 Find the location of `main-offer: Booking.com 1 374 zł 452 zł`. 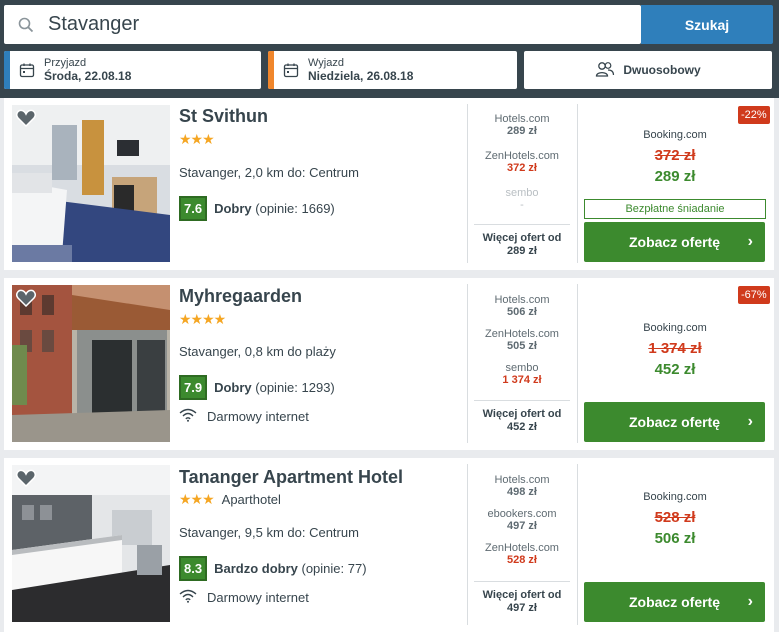

main-offer: Booking.com 1 374 zł 452 zł is located at coordinates (675, 350).